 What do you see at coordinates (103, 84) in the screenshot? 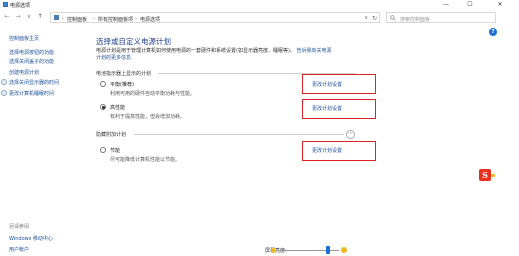
I see `plan-balanced-radio` at bounding box center [103, 84].